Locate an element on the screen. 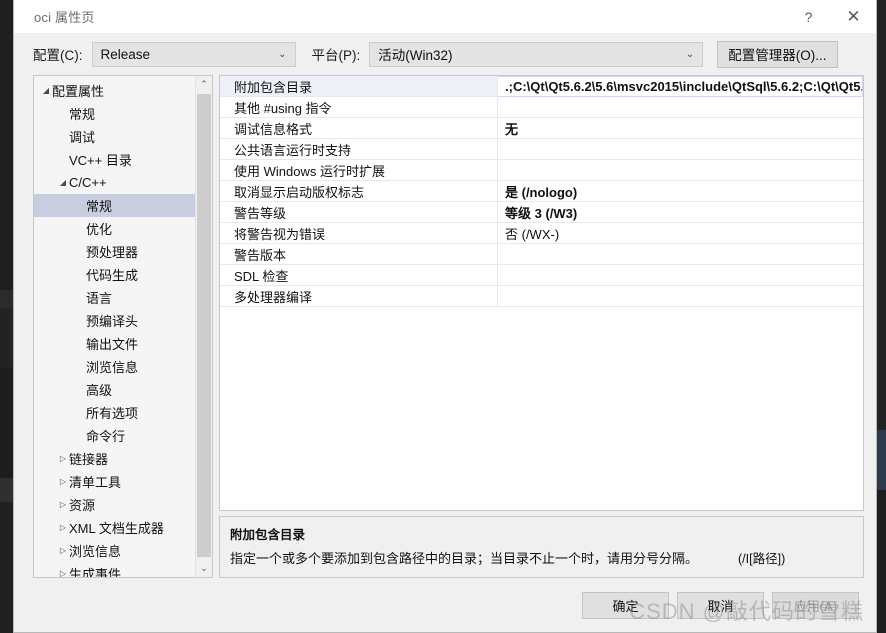 Image resolution: width=886 pixels, height=633 pixels. tree-item-label: 代码生成 is located at coordinates (112, 275).